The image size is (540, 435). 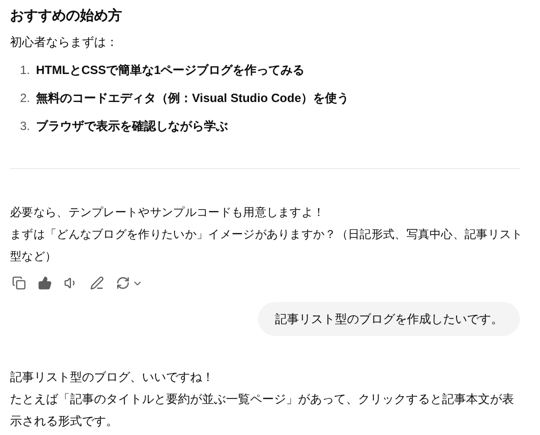 What do you see at coordinates (262, 410) in the screenshot?
I see `message-text: たとえば「記事のタイトルと要約が並ぶ一覧ページ」があって、クリックすると記事本文が表示される形式です。` at bounding box center [262, 410].